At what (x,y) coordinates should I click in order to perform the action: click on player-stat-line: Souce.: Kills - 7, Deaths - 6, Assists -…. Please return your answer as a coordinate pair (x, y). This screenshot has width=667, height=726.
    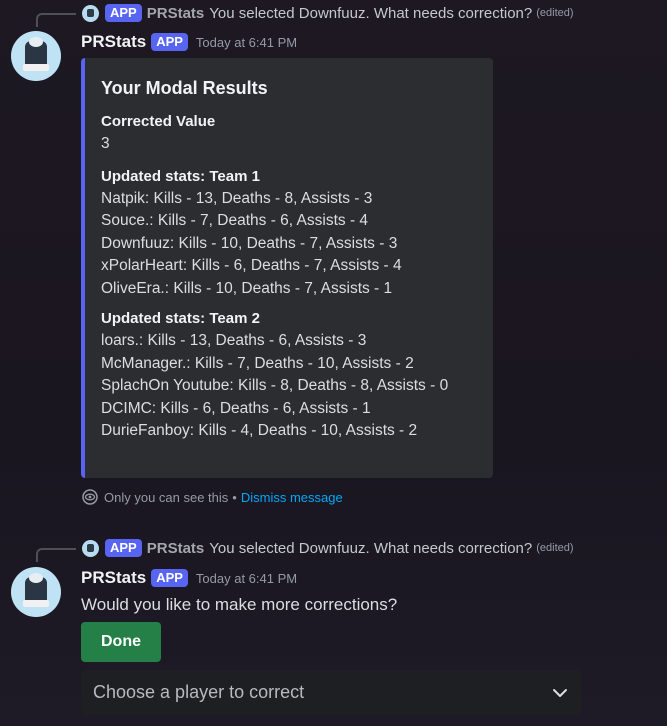
    Looking at the image, I should click on (235, 220).